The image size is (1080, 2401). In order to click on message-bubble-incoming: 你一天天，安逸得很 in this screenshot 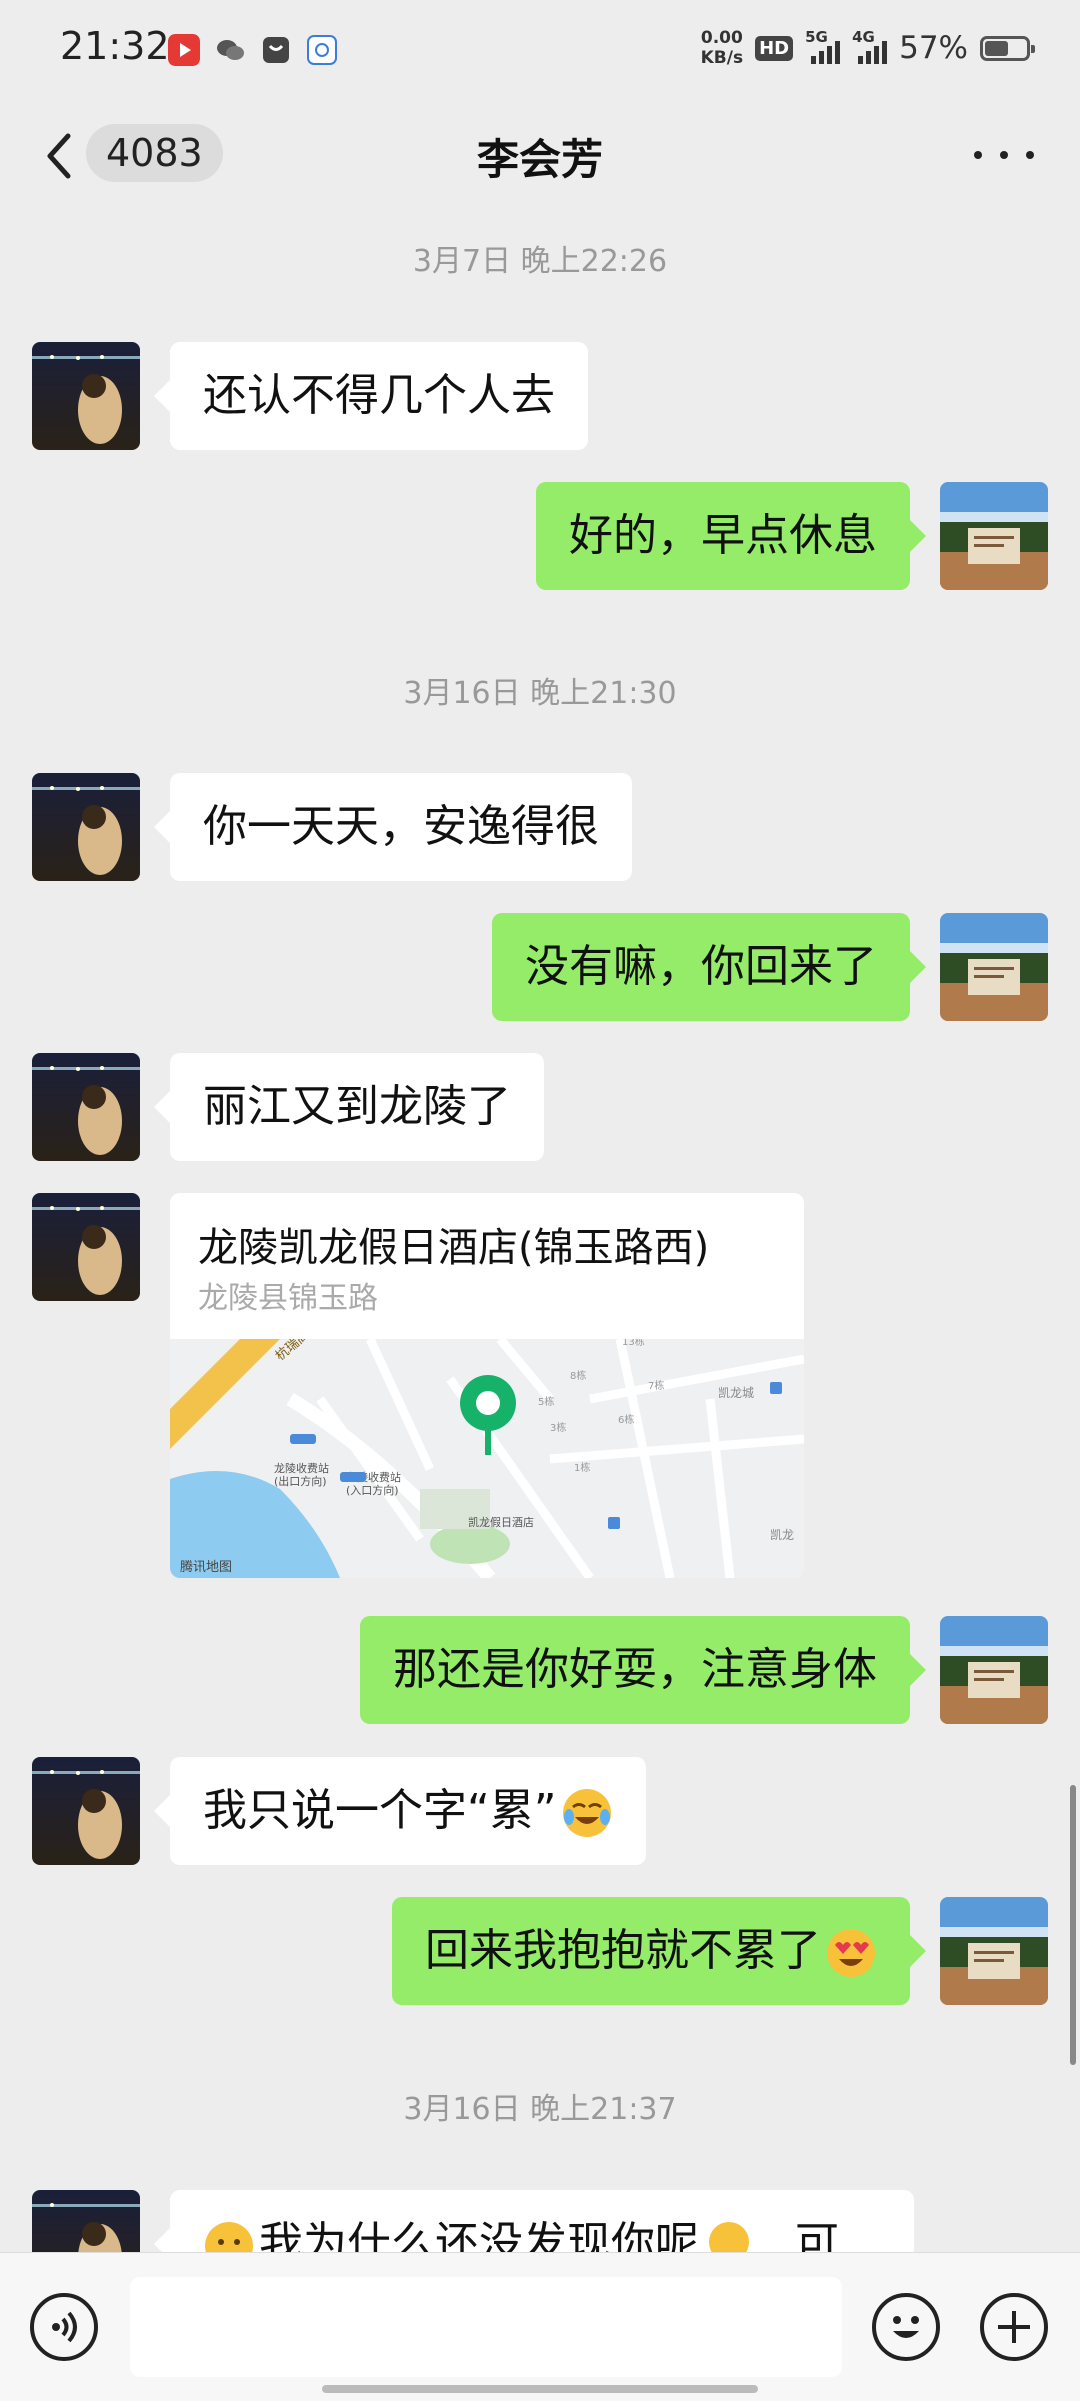, I will do `click(393, 827)`.